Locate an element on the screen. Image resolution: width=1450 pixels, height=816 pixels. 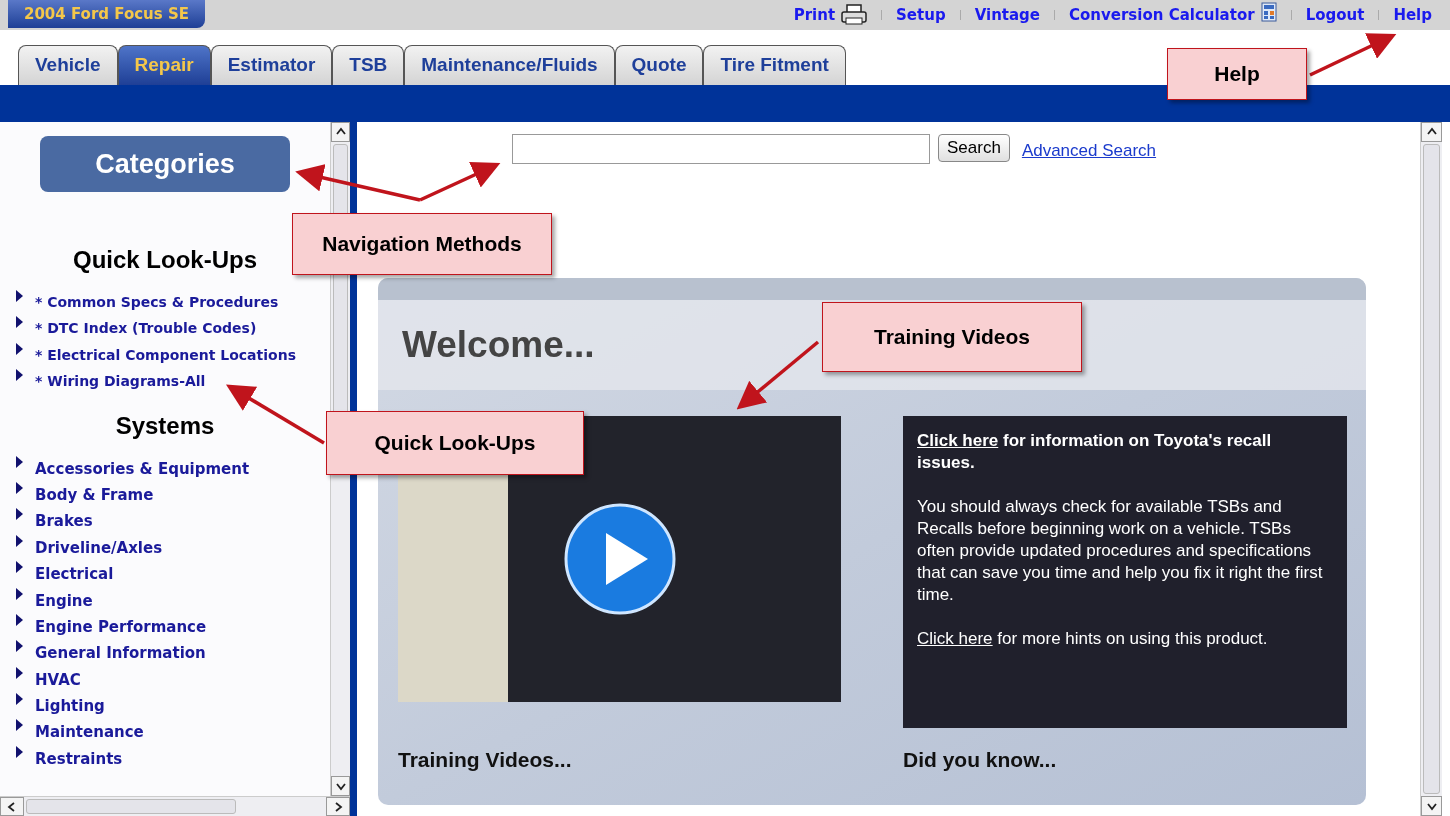
tab: TSB is located at coordinates (368, 65).